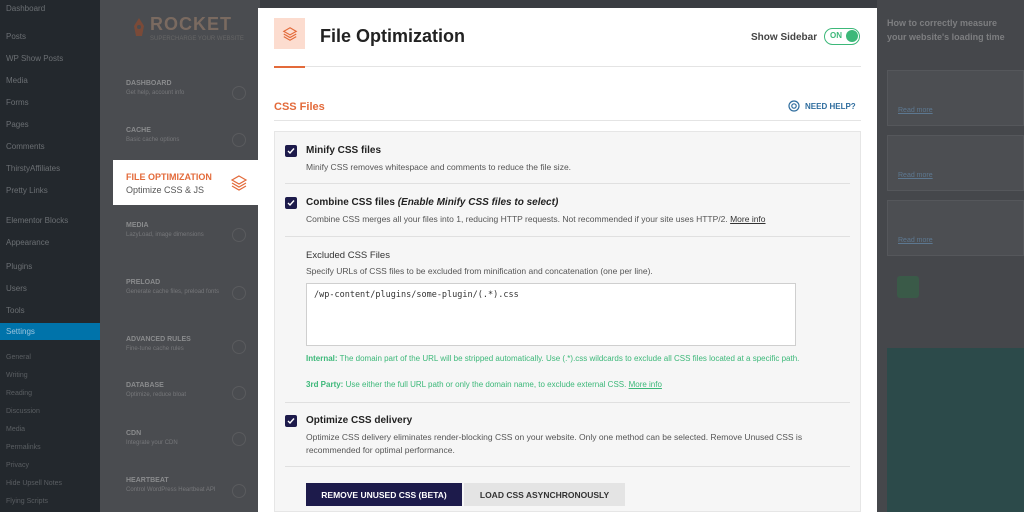 The height and width of the screenshot is (512, 1024). I want to click on nav-item-dashboard: DASHBOARD Get help, account info, so click(155, 88).